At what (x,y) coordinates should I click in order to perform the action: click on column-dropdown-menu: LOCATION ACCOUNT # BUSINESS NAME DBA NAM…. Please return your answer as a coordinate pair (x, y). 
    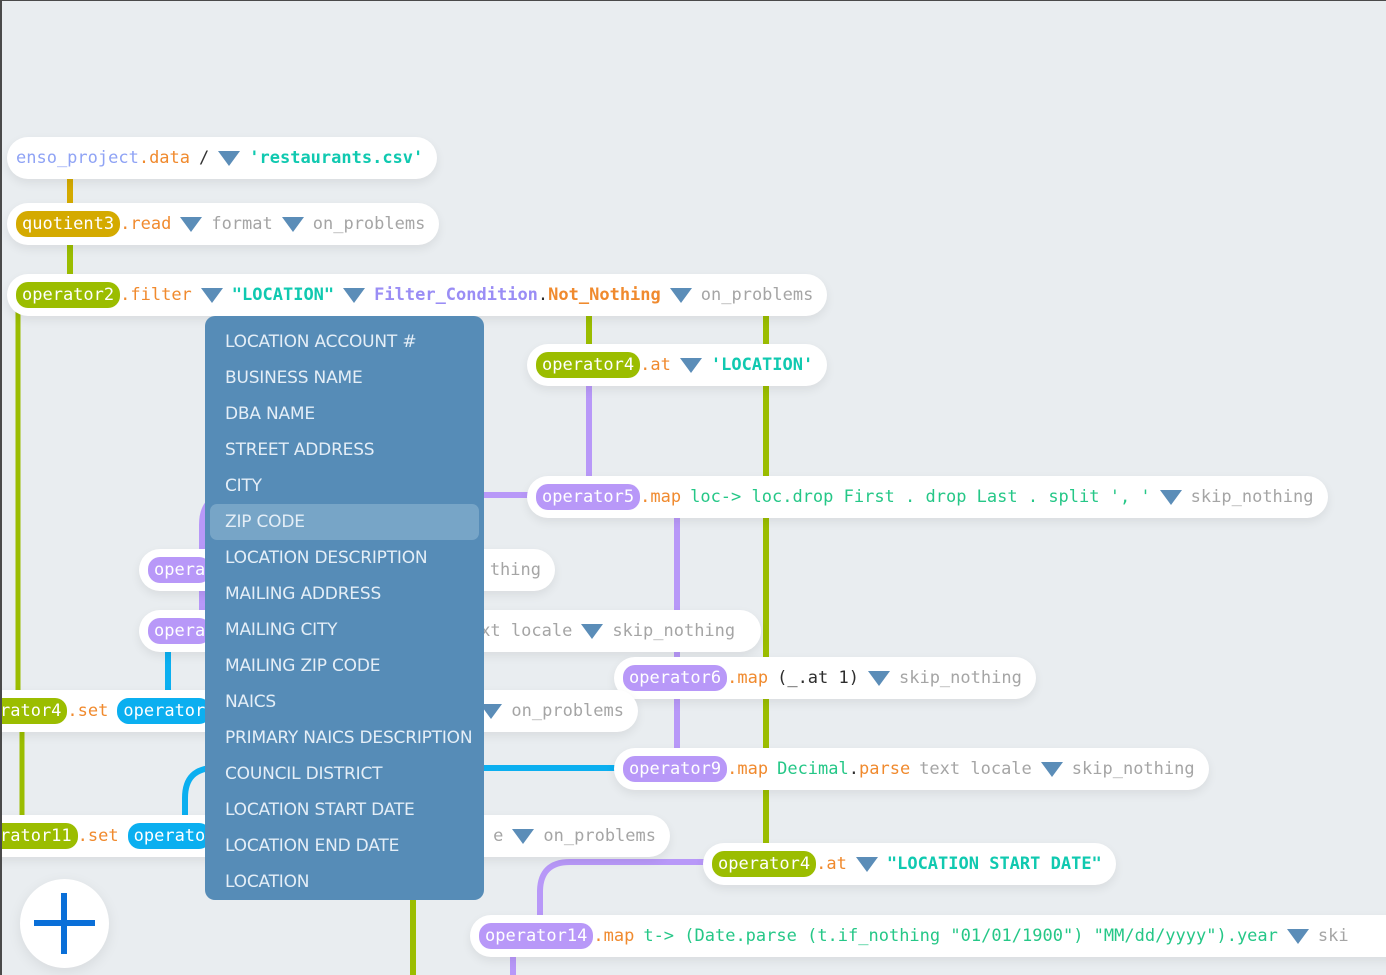
    Looking at the image, I should click on (344, 608).